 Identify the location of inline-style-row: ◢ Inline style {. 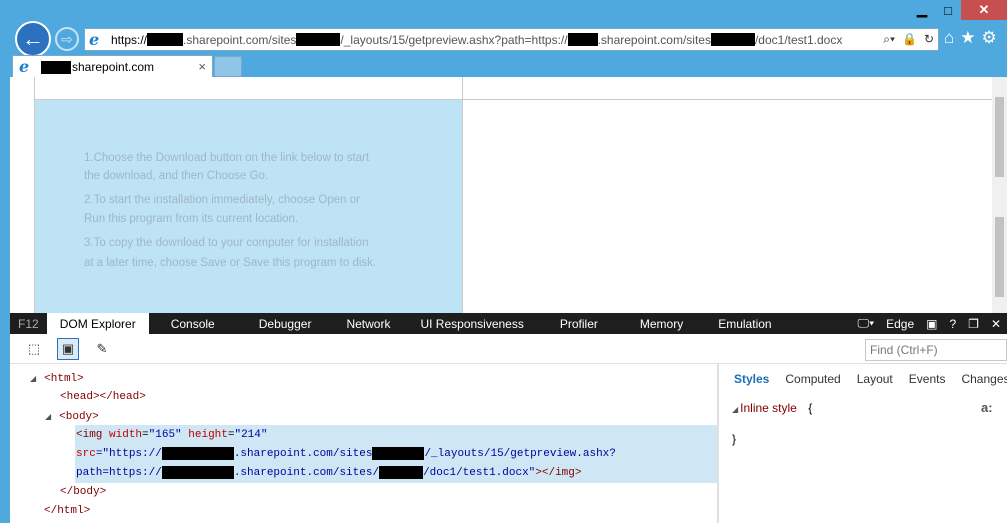
(772, 408).